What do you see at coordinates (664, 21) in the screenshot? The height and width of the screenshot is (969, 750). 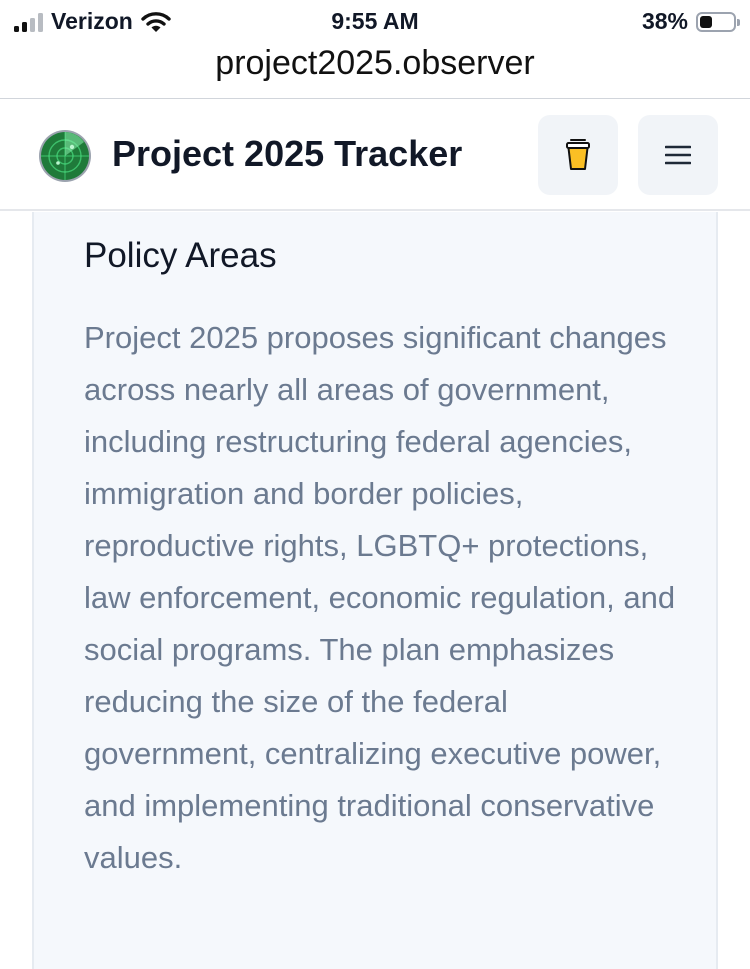 I see `battery-percentage: 38%` at bounding box center [664, 21].